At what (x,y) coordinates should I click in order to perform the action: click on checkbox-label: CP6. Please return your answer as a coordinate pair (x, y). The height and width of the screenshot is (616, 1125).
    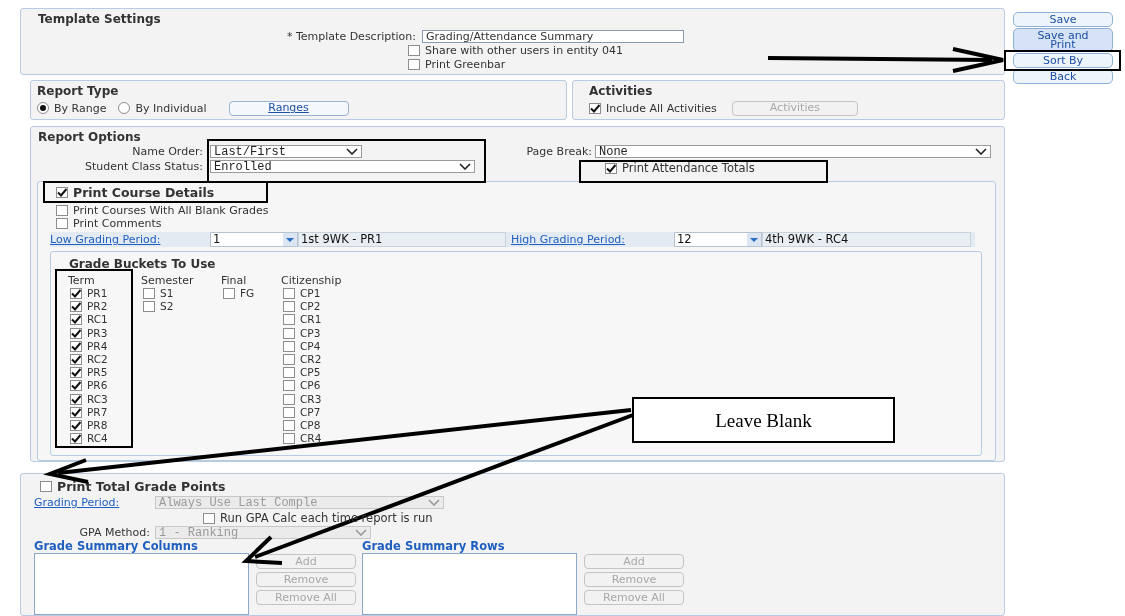
    Looking at the image, I should click on (310, 386).